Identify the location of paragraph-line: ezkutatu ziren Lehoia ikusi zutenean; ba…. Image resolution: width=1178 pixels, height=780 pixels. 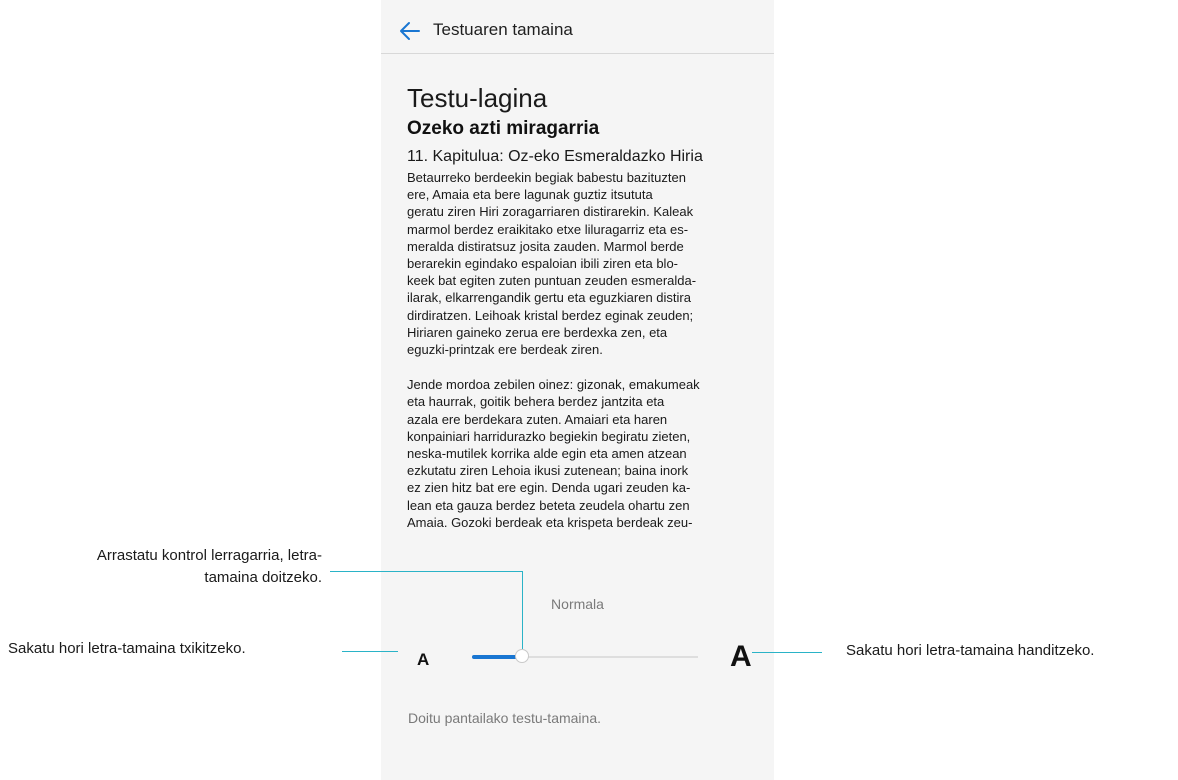
(548, 471).